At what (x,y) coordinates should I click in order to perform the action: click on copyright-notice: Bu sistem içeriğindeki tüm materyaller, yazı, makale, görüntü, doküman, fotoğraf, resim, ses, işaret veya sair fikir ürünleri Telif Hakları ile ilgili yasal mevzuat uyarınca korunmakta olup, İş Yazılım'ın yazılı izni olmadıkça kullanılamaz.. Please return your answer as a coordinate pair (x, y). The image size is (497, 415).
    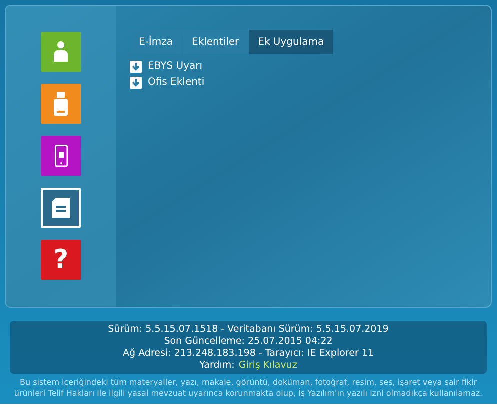
    Looking at the image, I should click on (248, 388).